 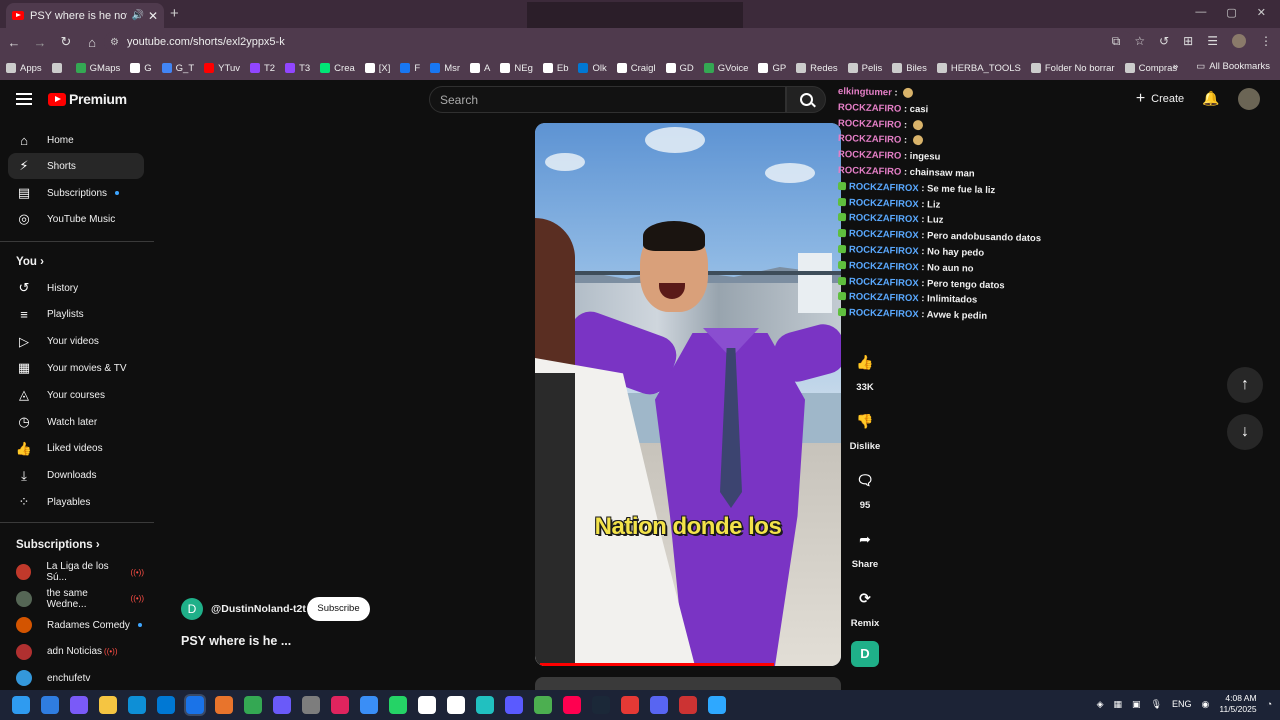 I want to click on bookmark-item: Redes, so click(x=817, y=68).